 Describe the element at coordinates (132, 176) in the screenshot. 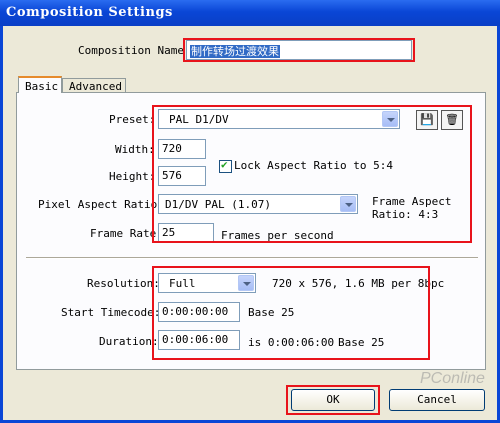

I see `height-label: Height:` at that location.